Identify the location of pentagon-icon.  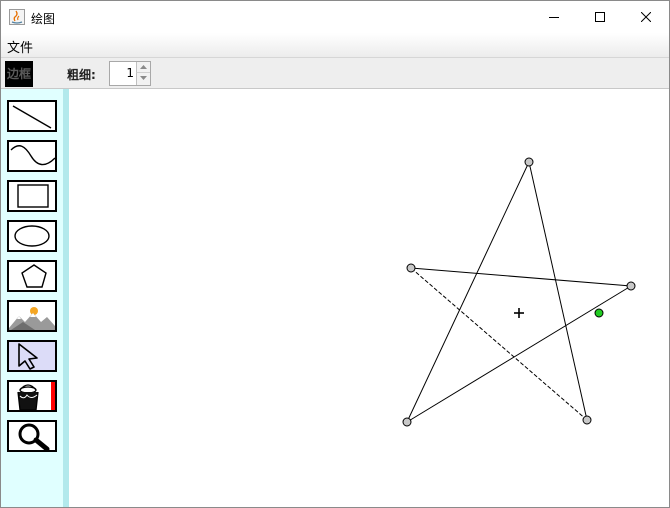
(34, 276).